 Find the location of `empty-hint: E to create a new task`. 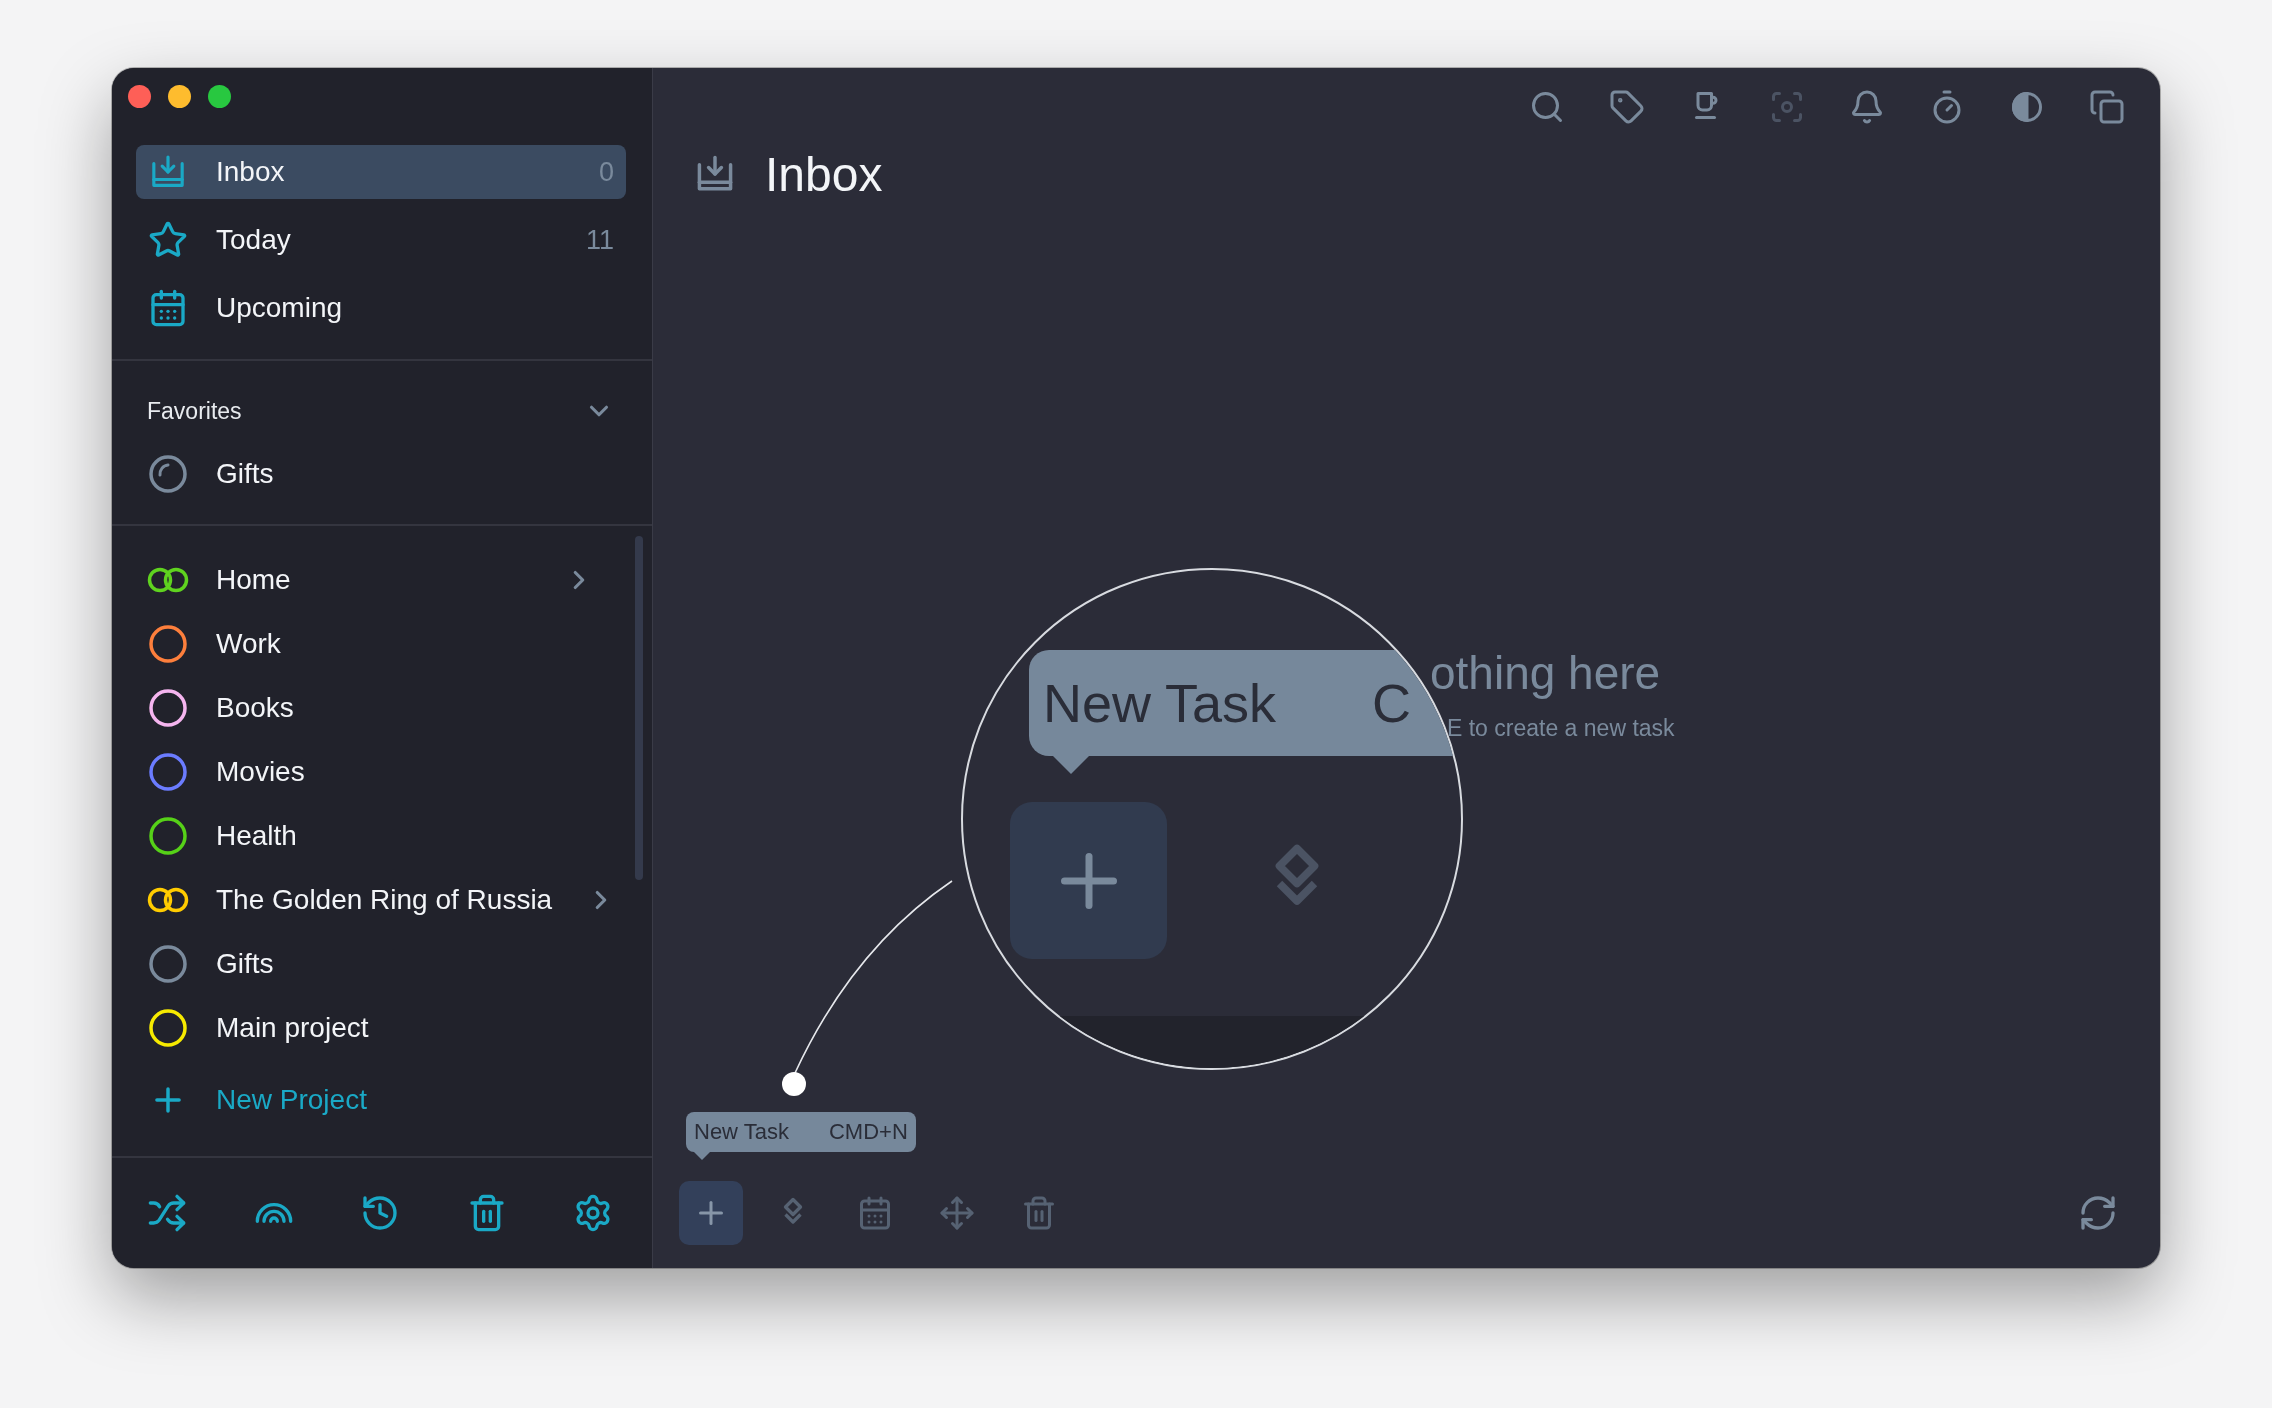

empty-hint: E to create a new task is located at coordinates (1561, 728).